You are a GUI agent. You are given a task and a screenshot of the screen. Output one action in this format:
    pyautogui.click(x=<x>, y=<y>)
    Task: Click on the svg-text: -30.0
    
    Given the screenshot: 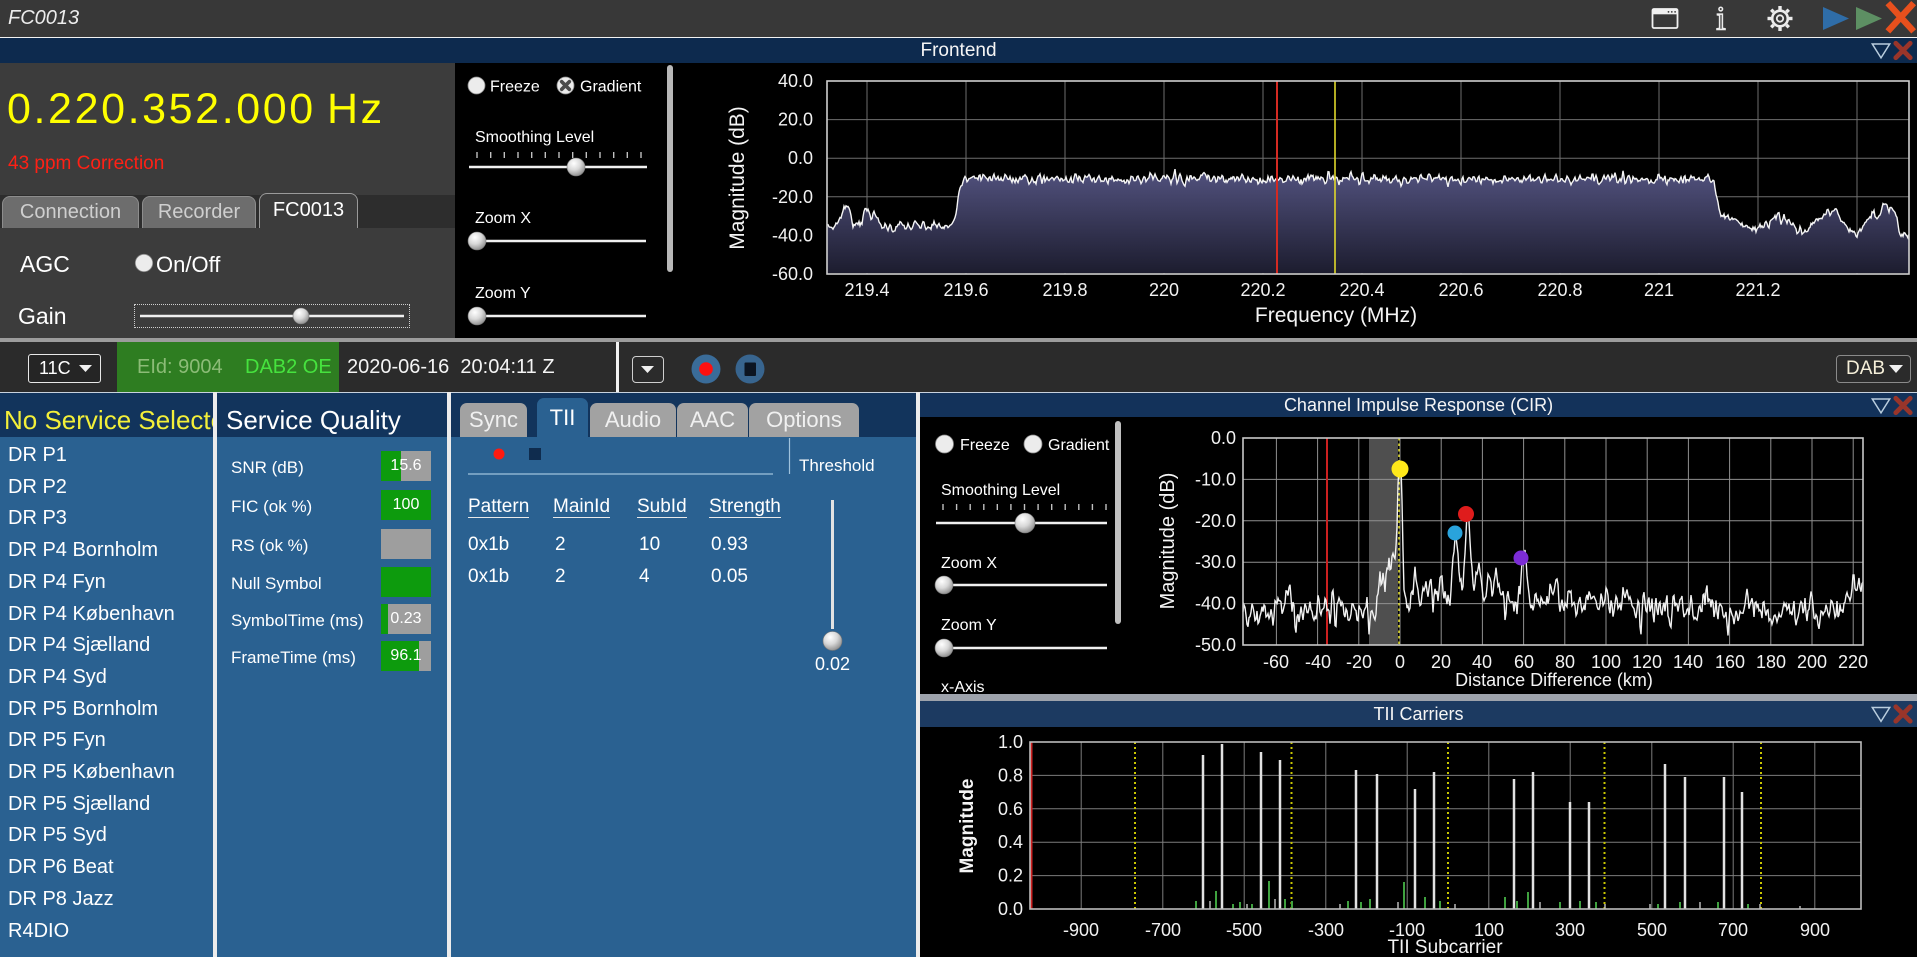 What is the action you would take?
    pyautogui.click(x=1215, y=562)
    